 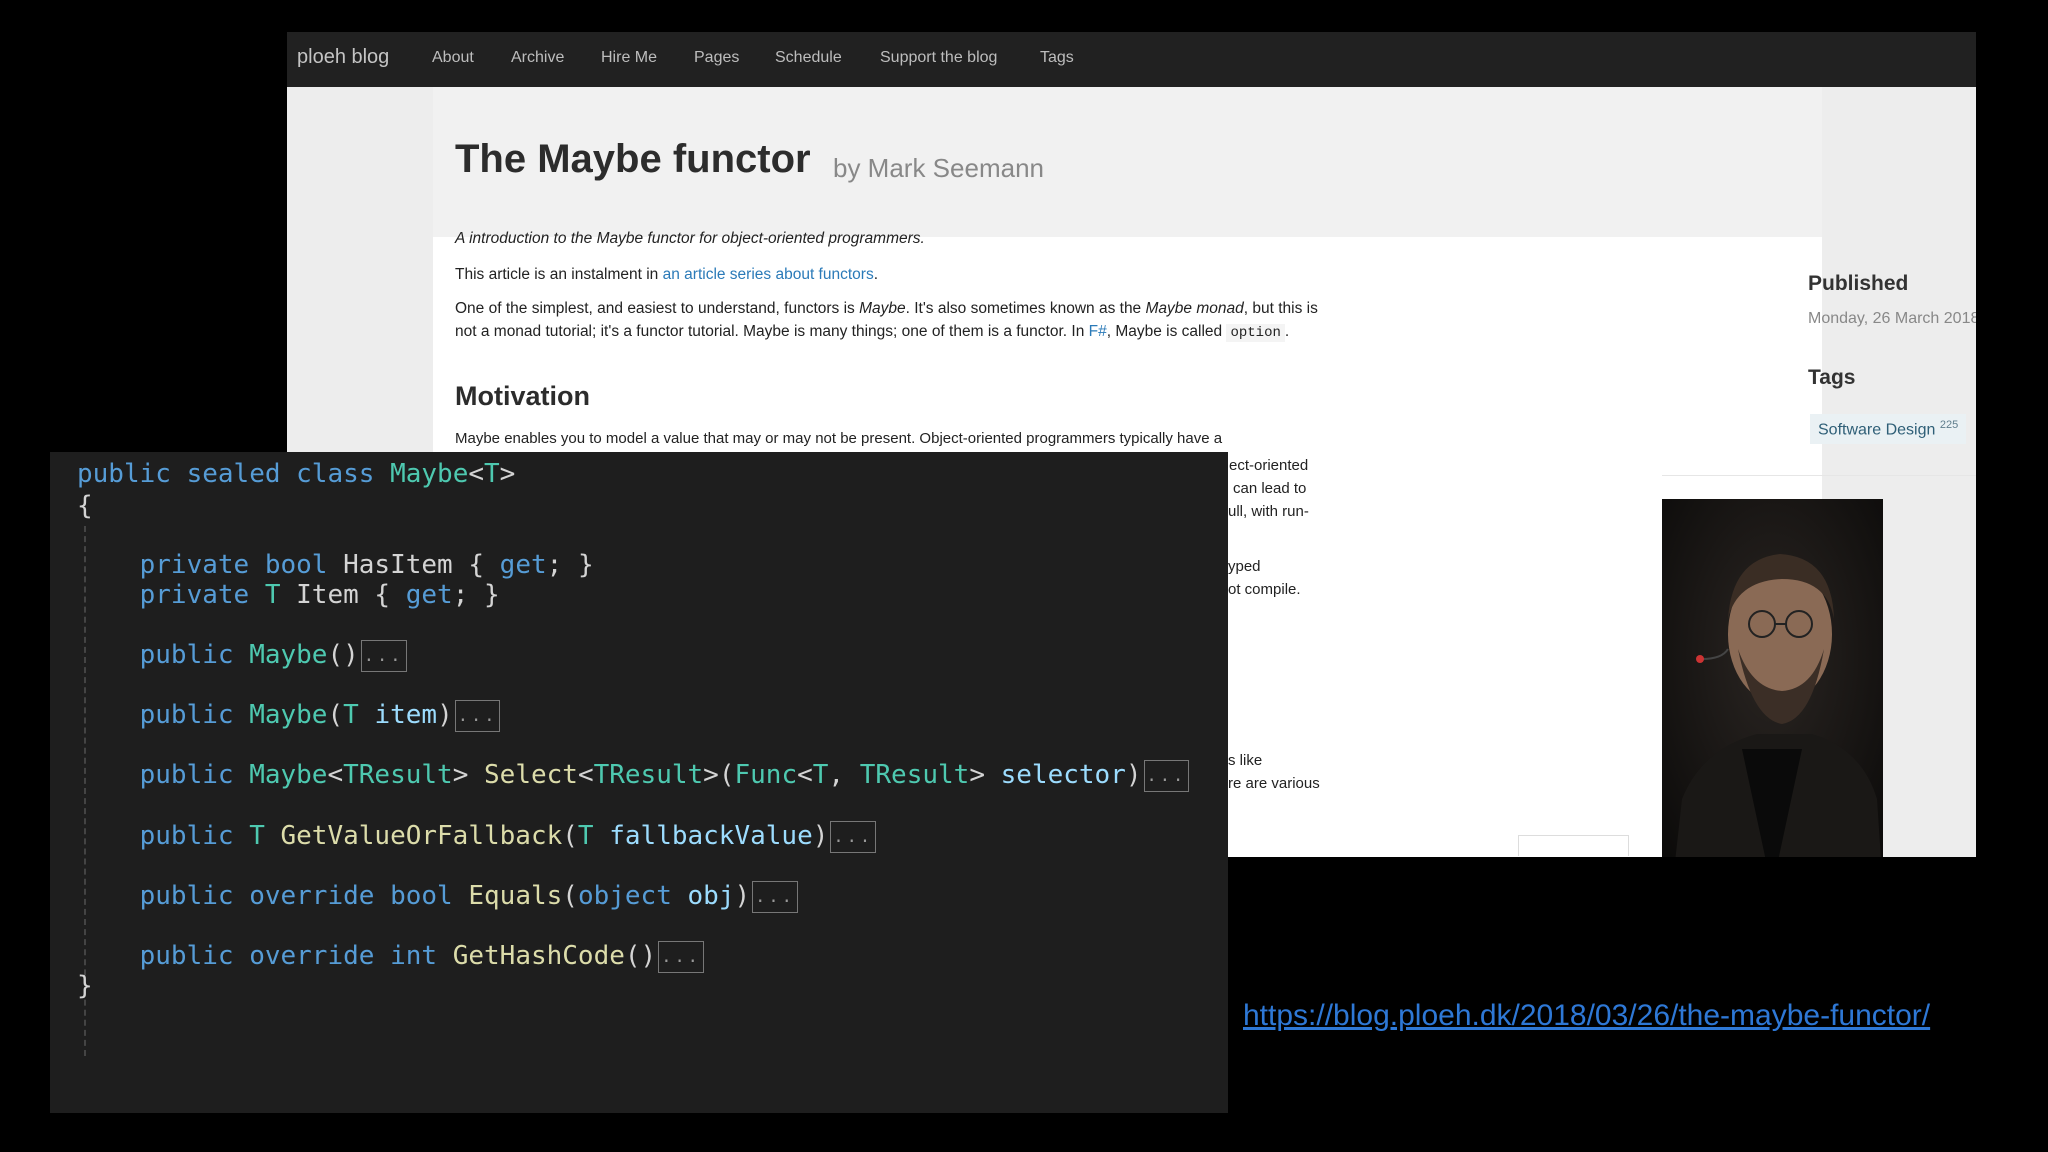 I want to click on motivation-heading: Motivation, so click(x=522, y=396).